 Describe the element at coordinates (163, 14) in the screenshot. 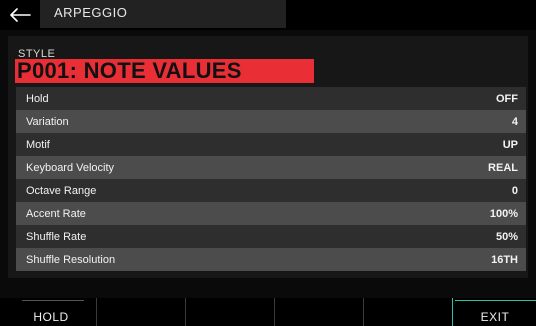

I see `title-tab: ARPEGGIO` at that location.